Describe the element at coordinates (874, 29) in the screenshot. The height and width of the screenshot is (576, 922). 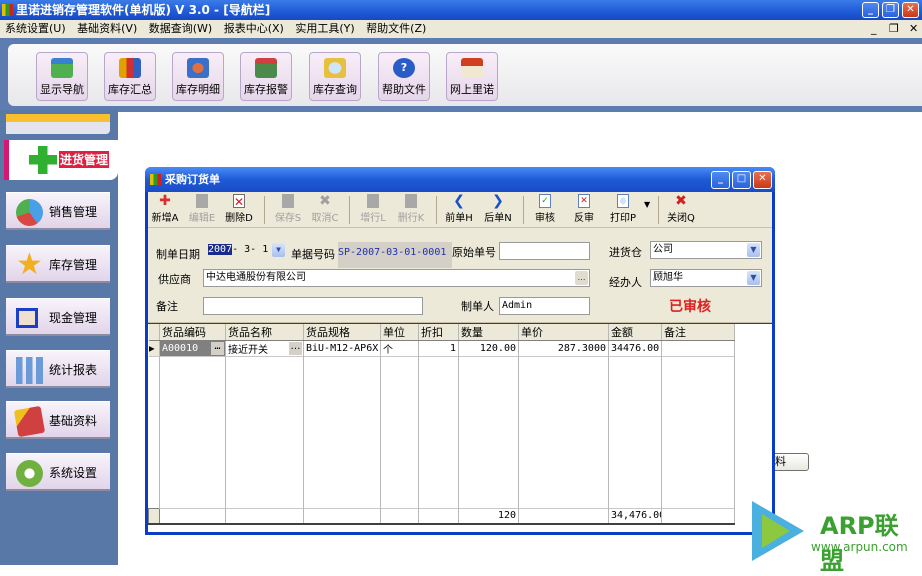
I see `mdi-minimize-icon: _` at that location.